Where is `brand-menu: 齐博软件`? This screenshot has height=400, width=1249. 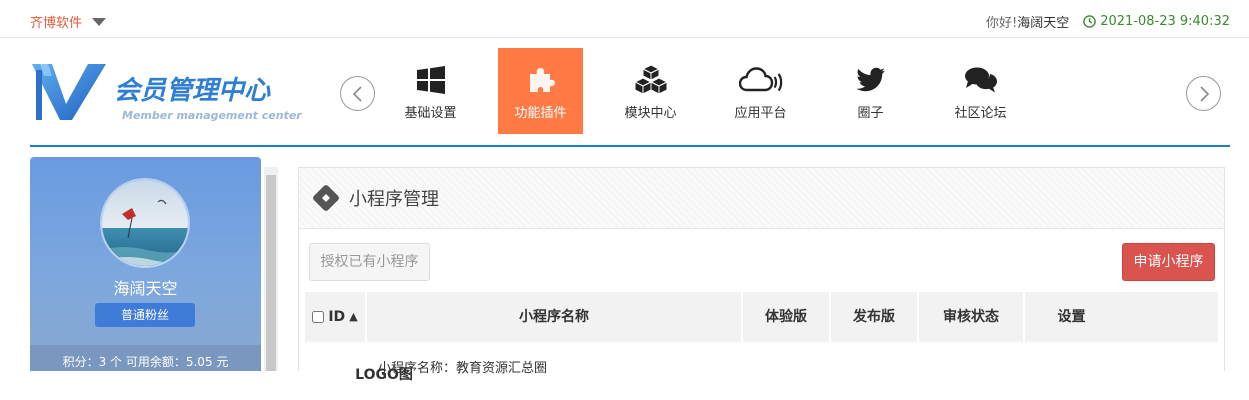 brand-menu: 齐博软件 is located at coordinates (68, 21).